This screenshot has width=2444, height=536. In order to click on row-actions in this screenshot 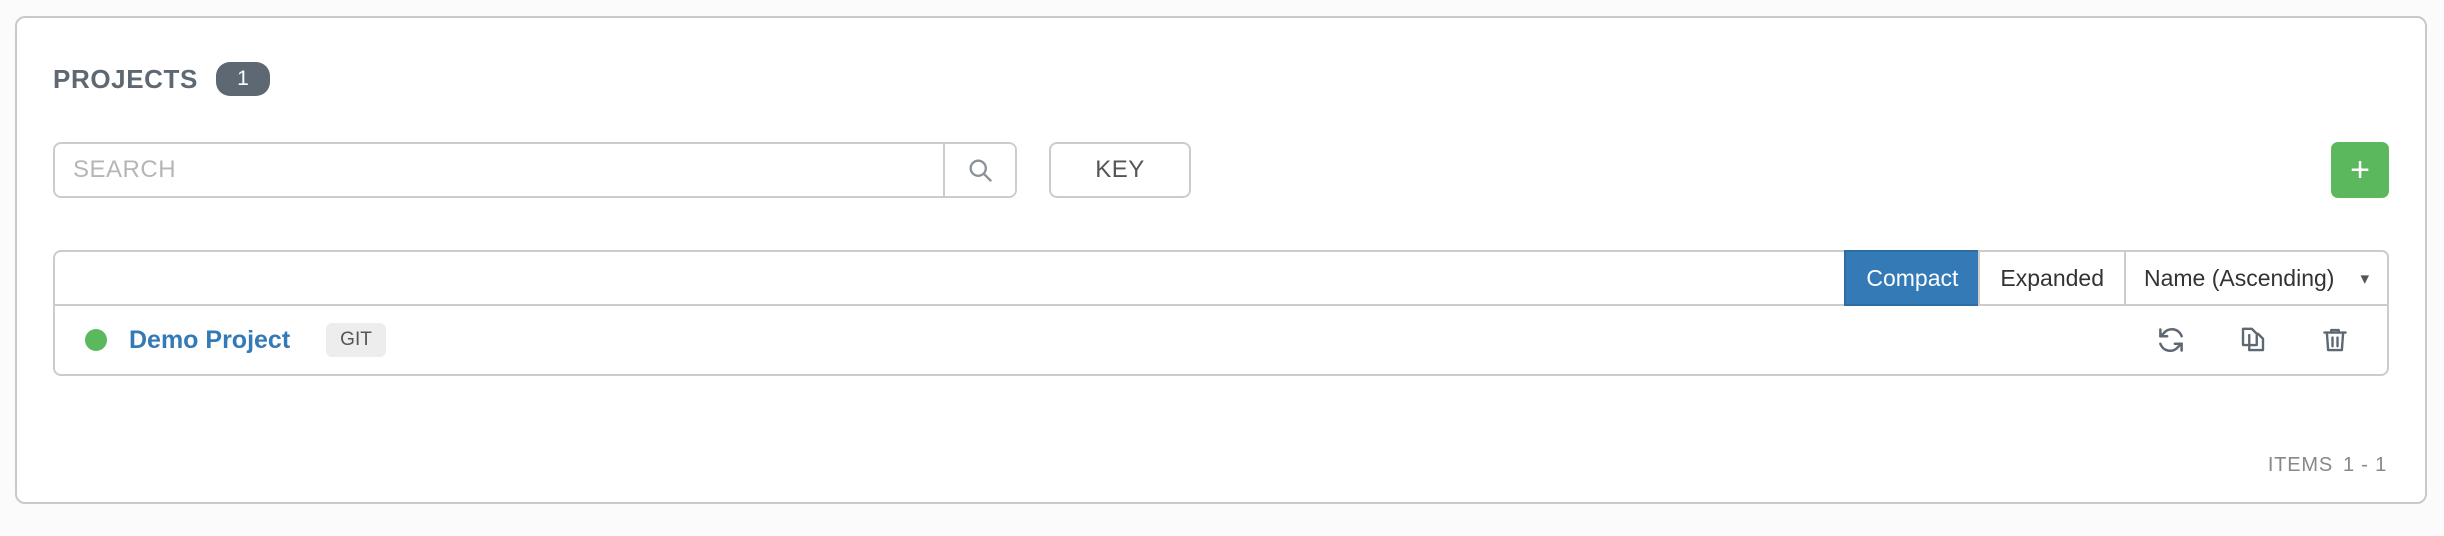, I will do `click(2253, 340)`.